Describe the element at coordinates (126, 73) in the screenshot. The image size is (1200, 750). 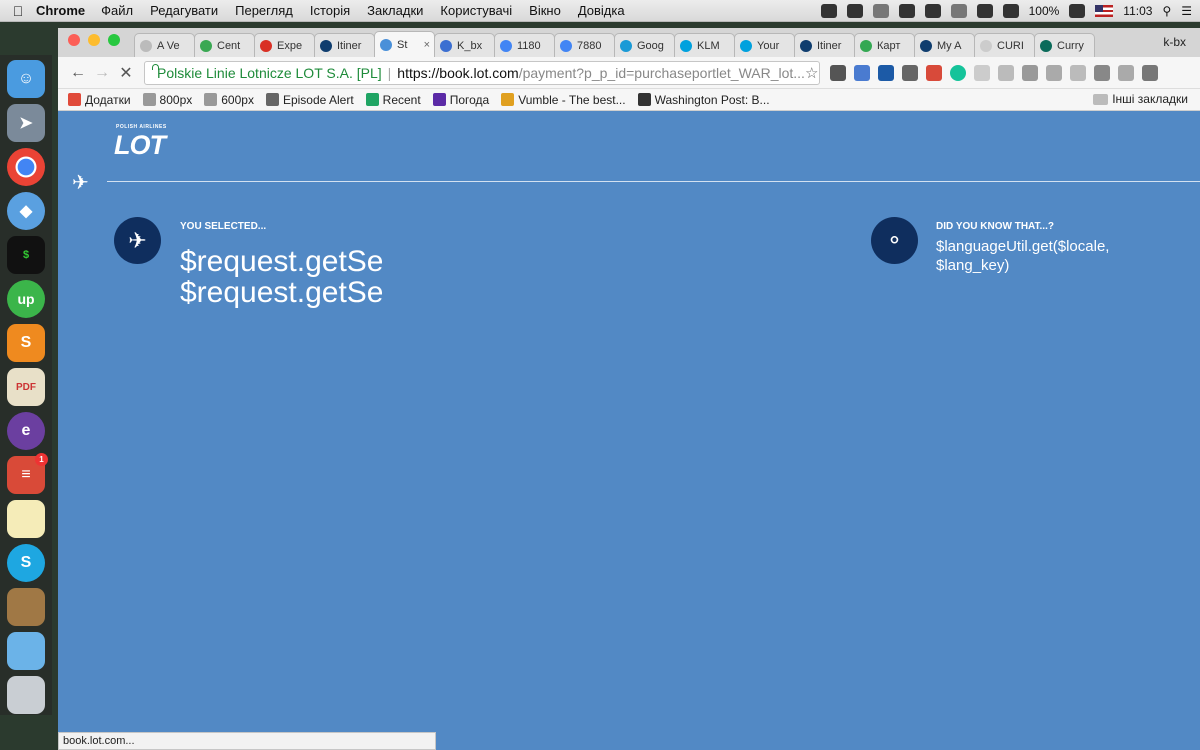
I see `stop-loading-button: ✕` at that location.